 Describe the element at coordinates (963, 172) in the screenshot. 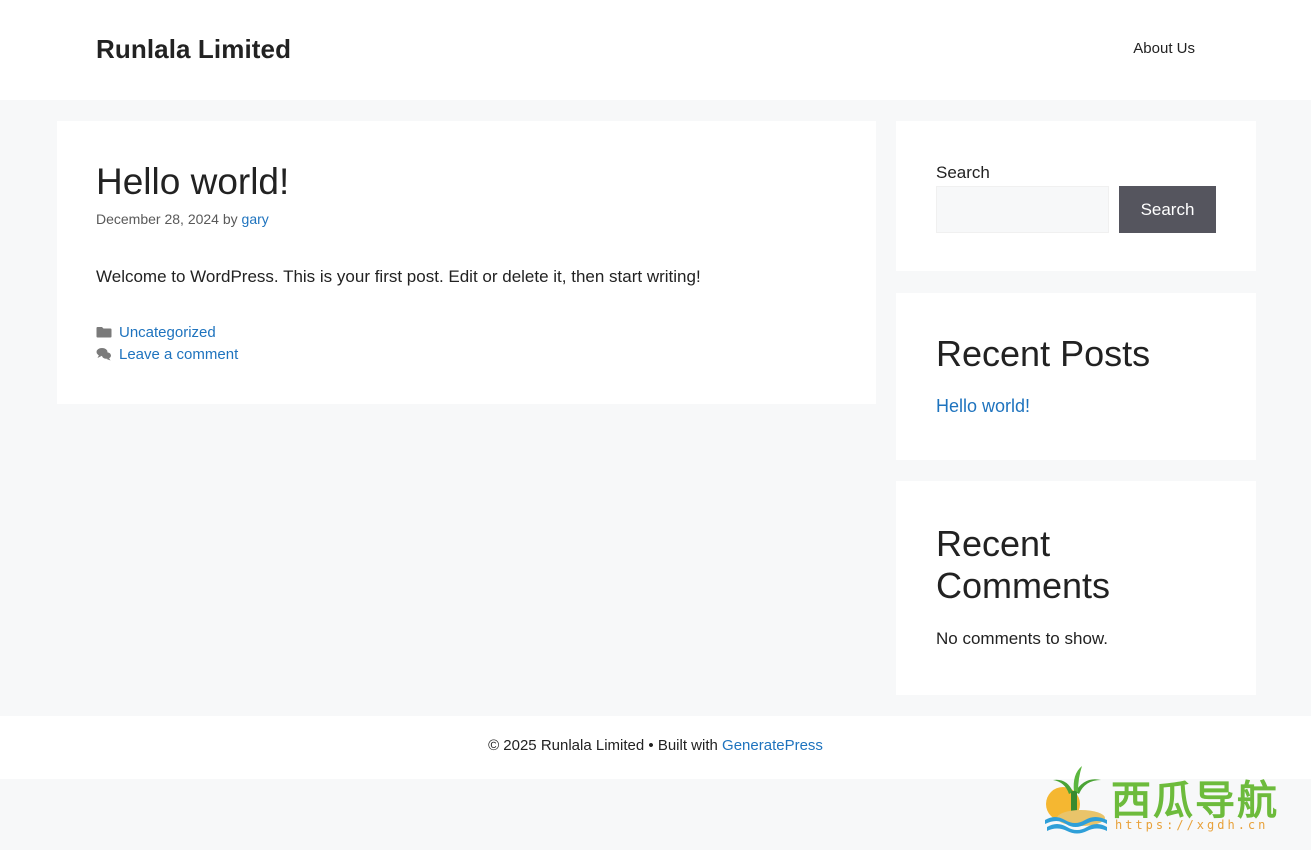

I see `search-label: Search` at that location.